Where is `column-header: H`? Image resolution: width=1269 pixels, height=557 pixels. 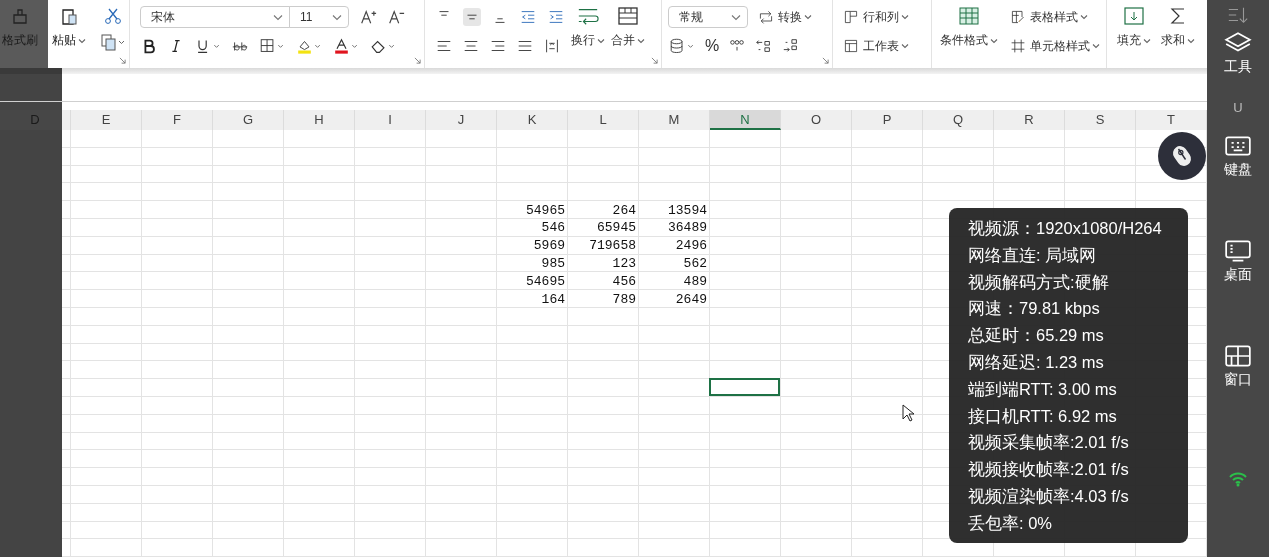 column-header: H is located at coordinates (319, 120).